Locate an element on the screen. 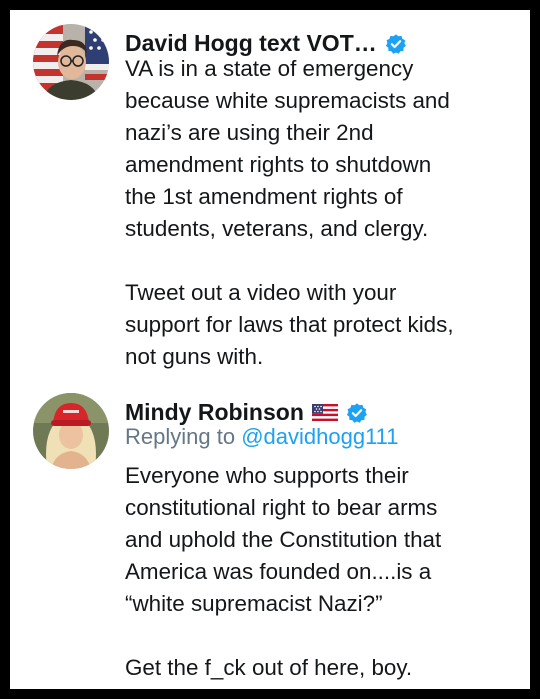  reply-prefix: Replying to is located at coordinates (180, 436).